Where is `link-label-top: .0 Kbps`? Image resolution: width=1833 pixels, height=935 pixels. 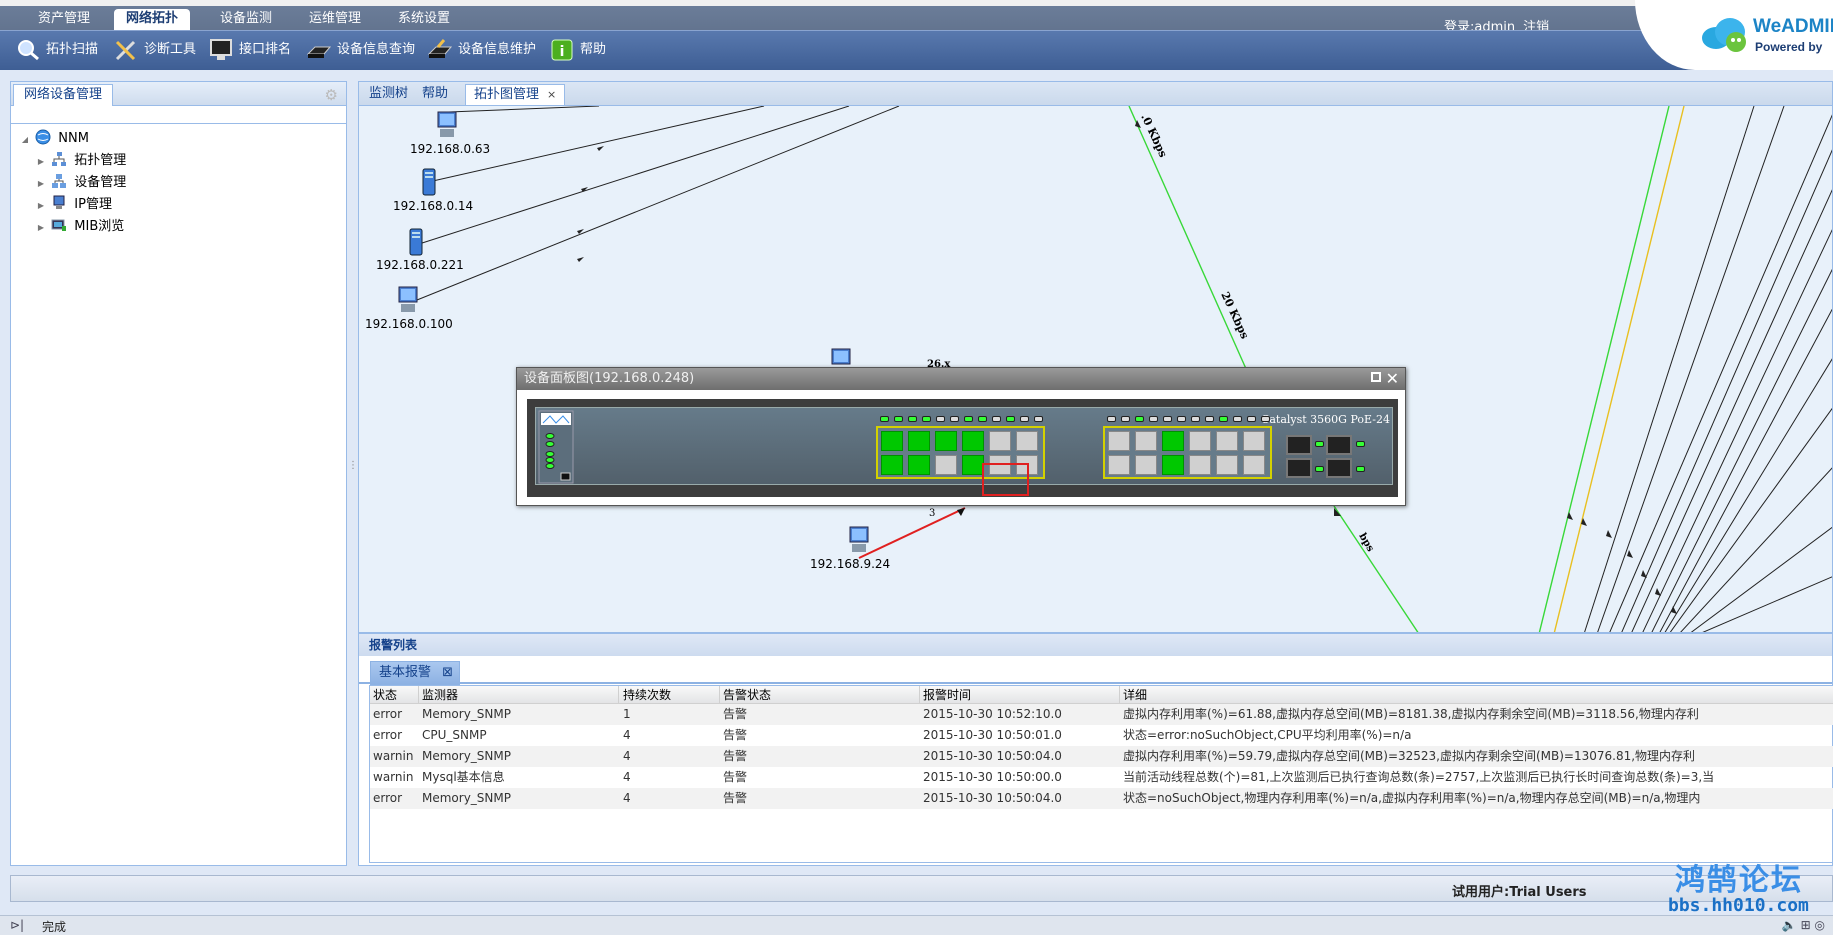 link-label-top: .0 Kbps is located at coordinates (1153, 136).